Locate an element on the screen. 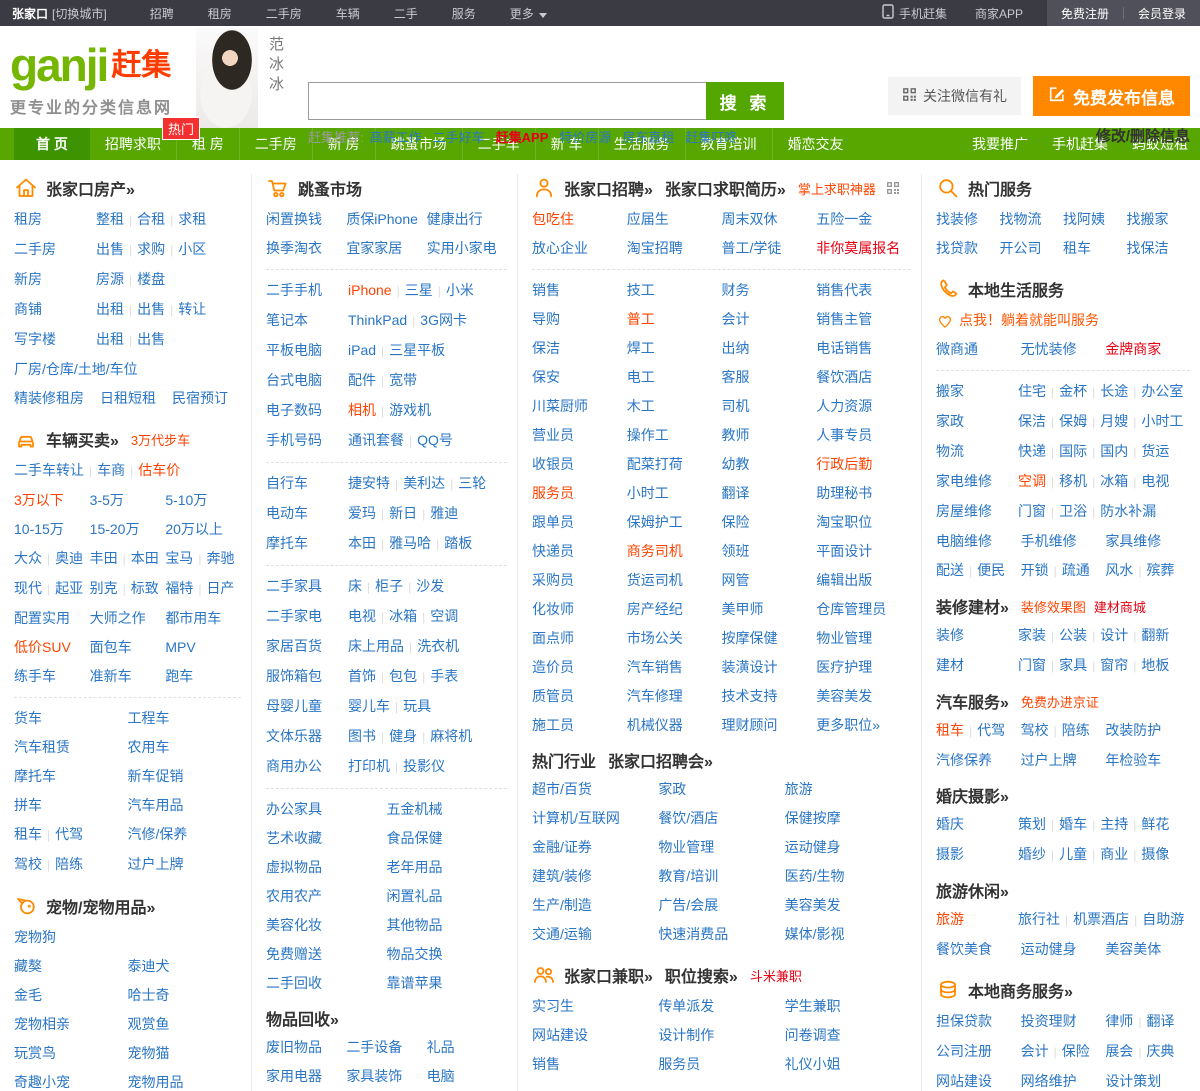 This screenshot has width=1200, height=1091. category-link: 周末双休 is located at coordinates (750, 219).